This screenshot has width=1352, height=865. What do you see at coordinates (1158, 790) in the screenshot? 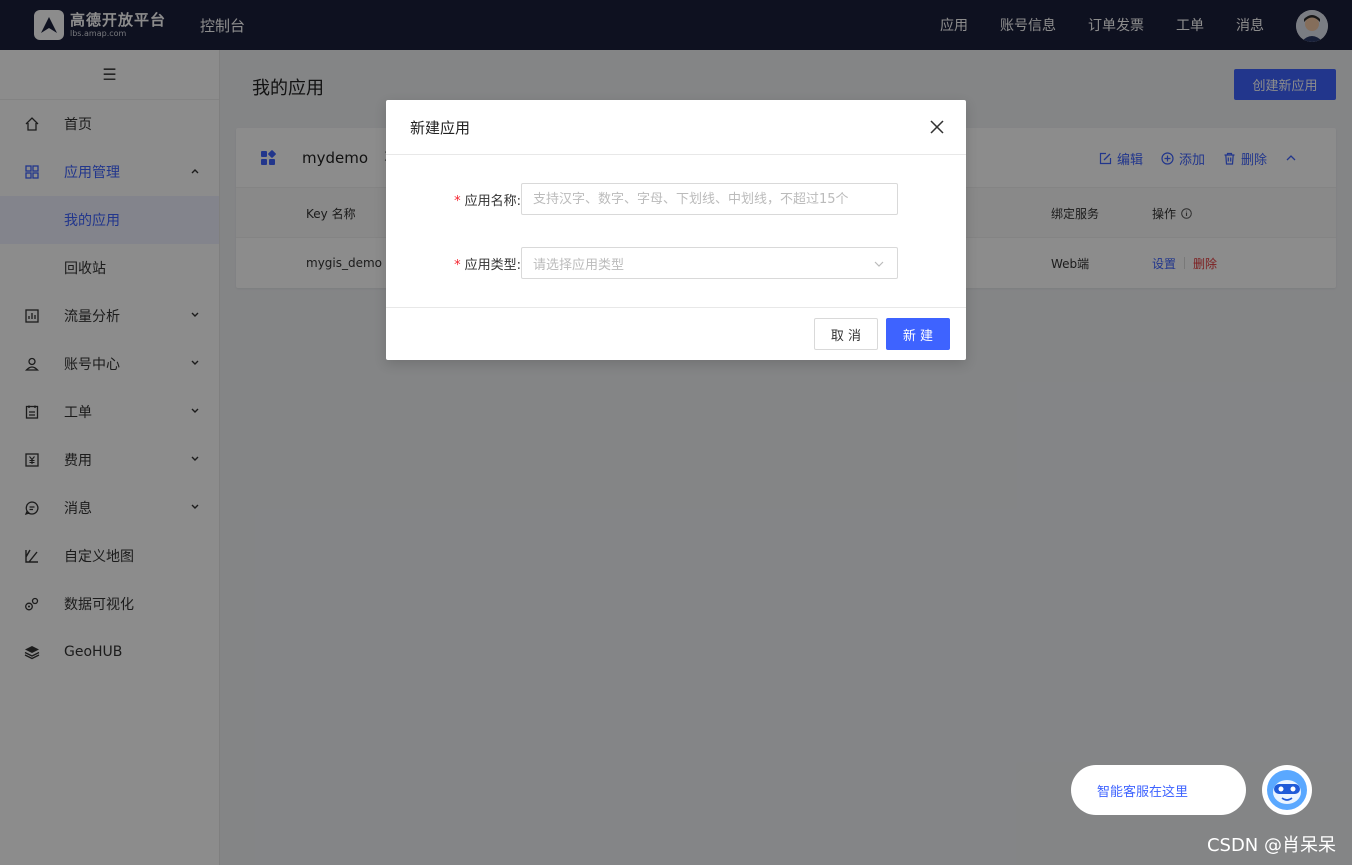
I see `chat-service-bubble: 智能客服在这里` at bounding box center [1158, 790].